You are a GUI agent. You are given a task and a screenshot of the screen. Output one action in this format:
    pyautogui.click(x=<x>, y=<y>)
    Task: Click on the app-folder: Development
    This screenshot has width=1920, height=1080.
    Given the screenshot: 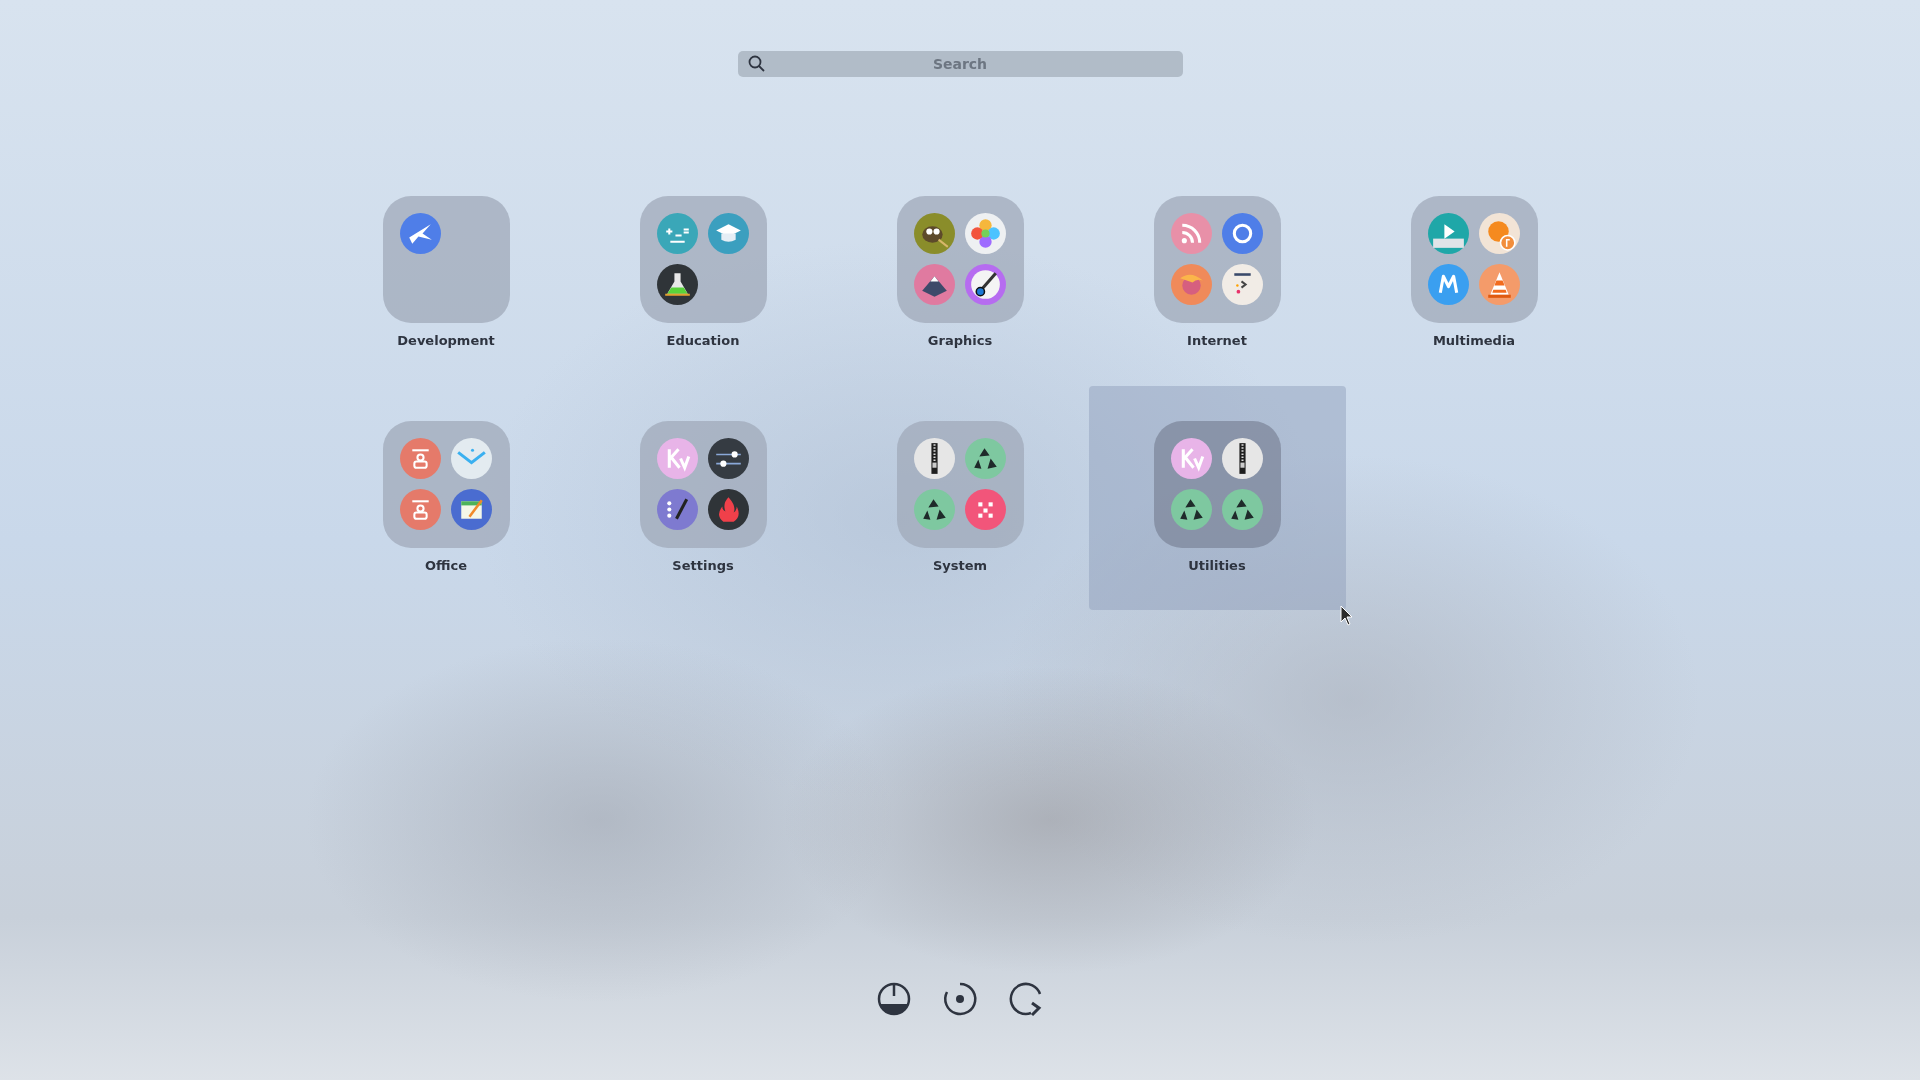 What is the action you would take?
    pyautogui.click(x=446, y=273)
    